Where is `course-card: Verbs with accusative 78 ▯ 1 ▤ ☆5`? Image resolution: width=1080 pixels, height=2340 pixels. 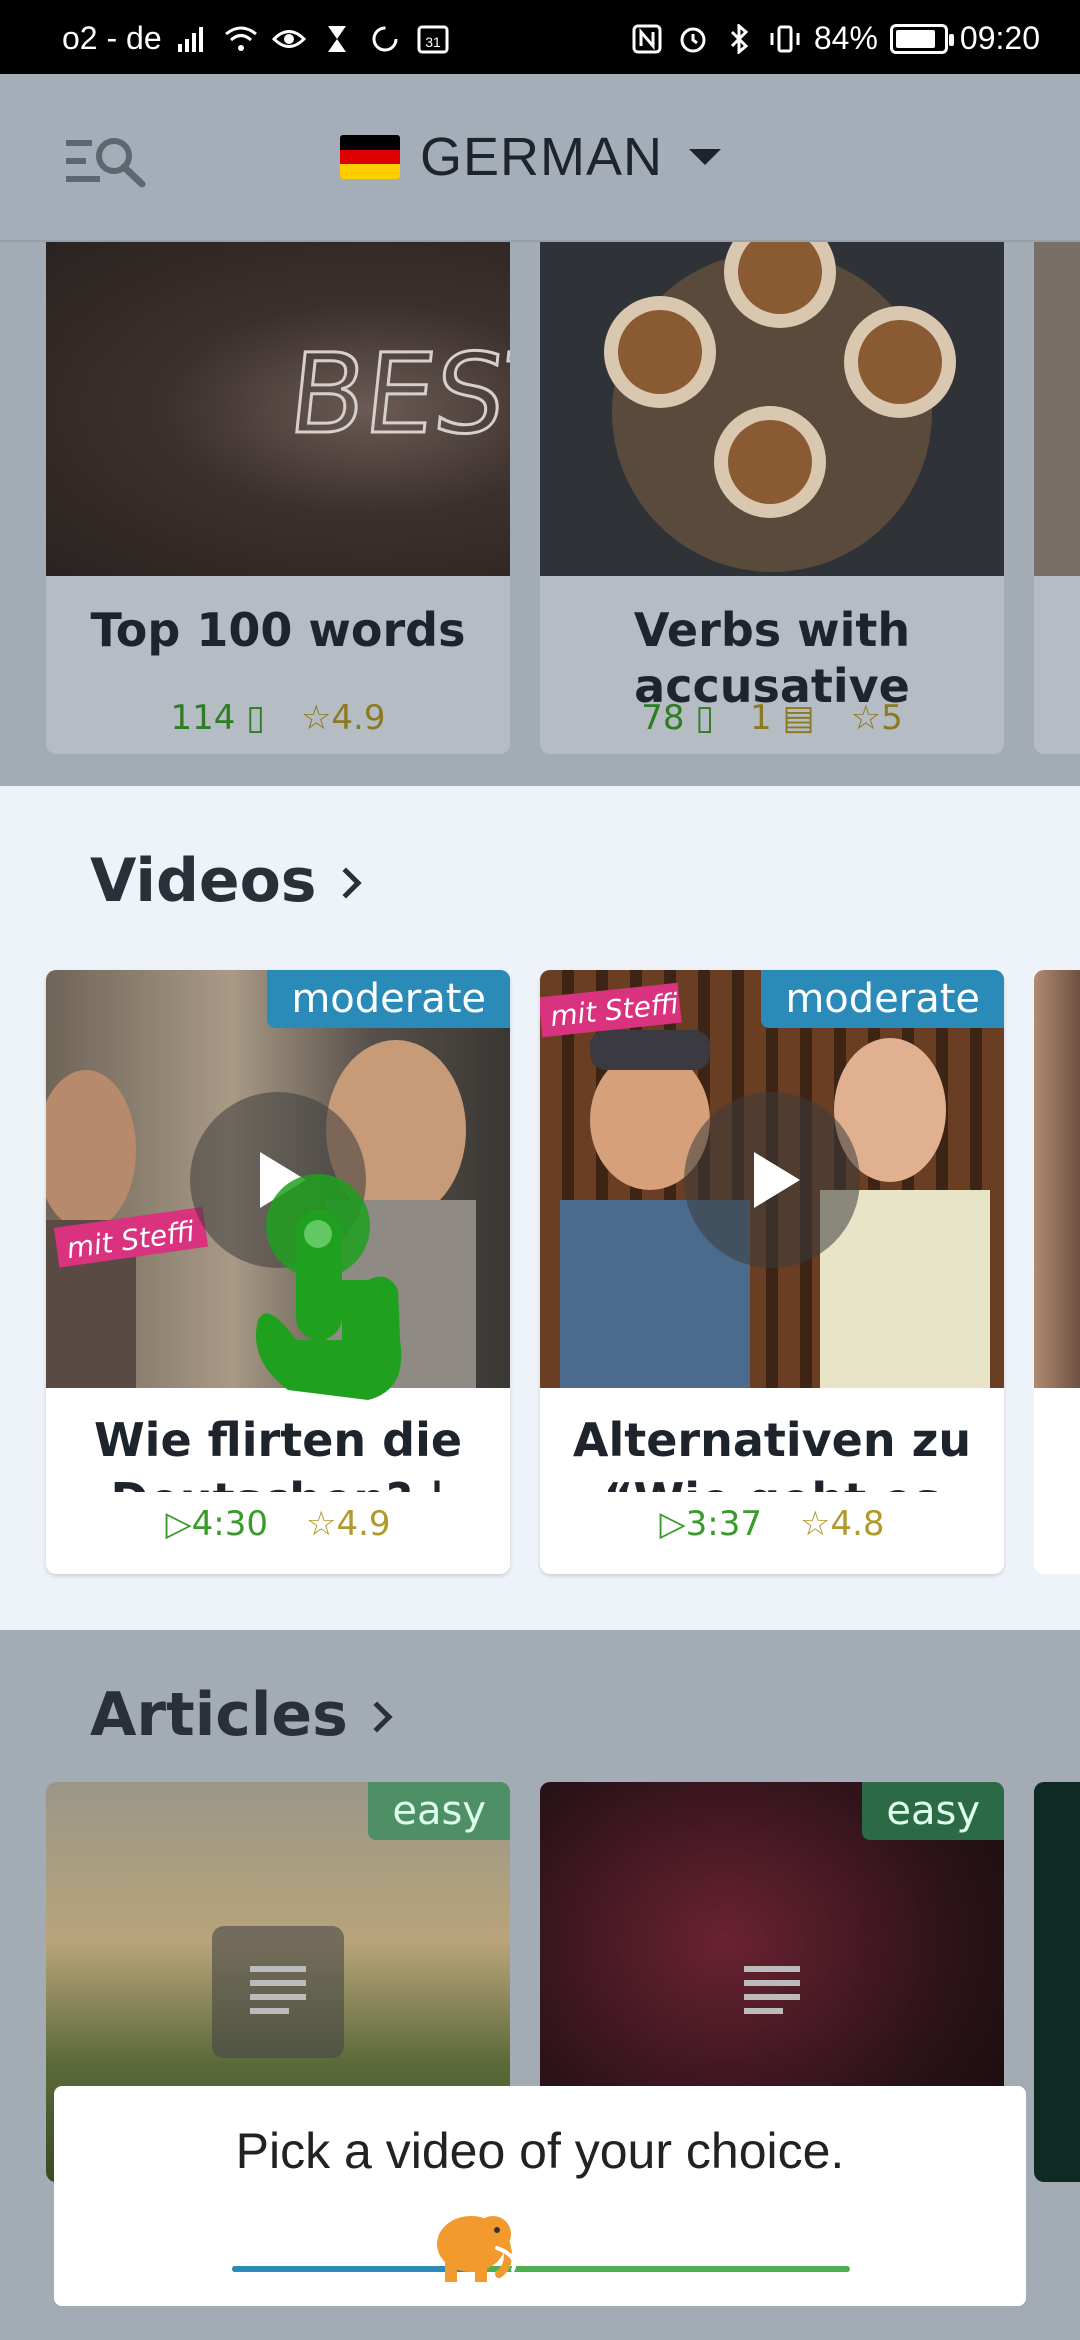
course-card: Verbs with accusative 78 ▯ 1 ▤ ☆5 is located at coordinates (772, 498).